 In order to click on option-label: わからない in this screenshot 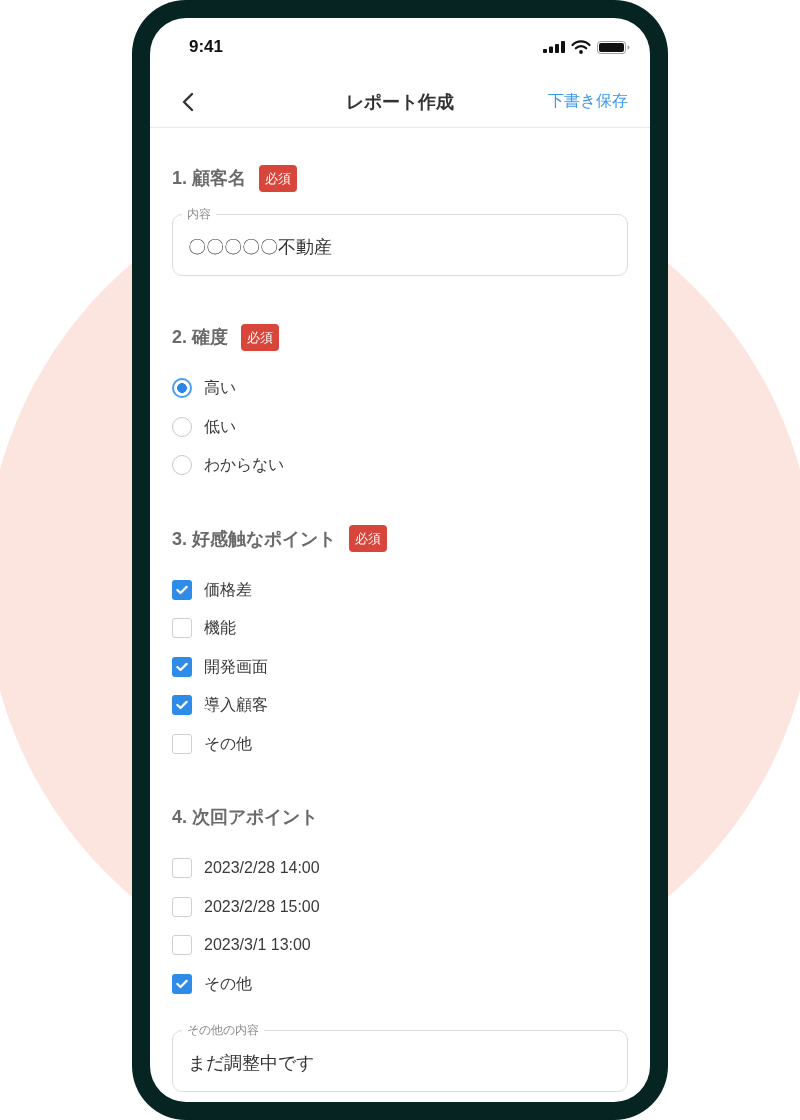, I will do `click(244, 465)`.